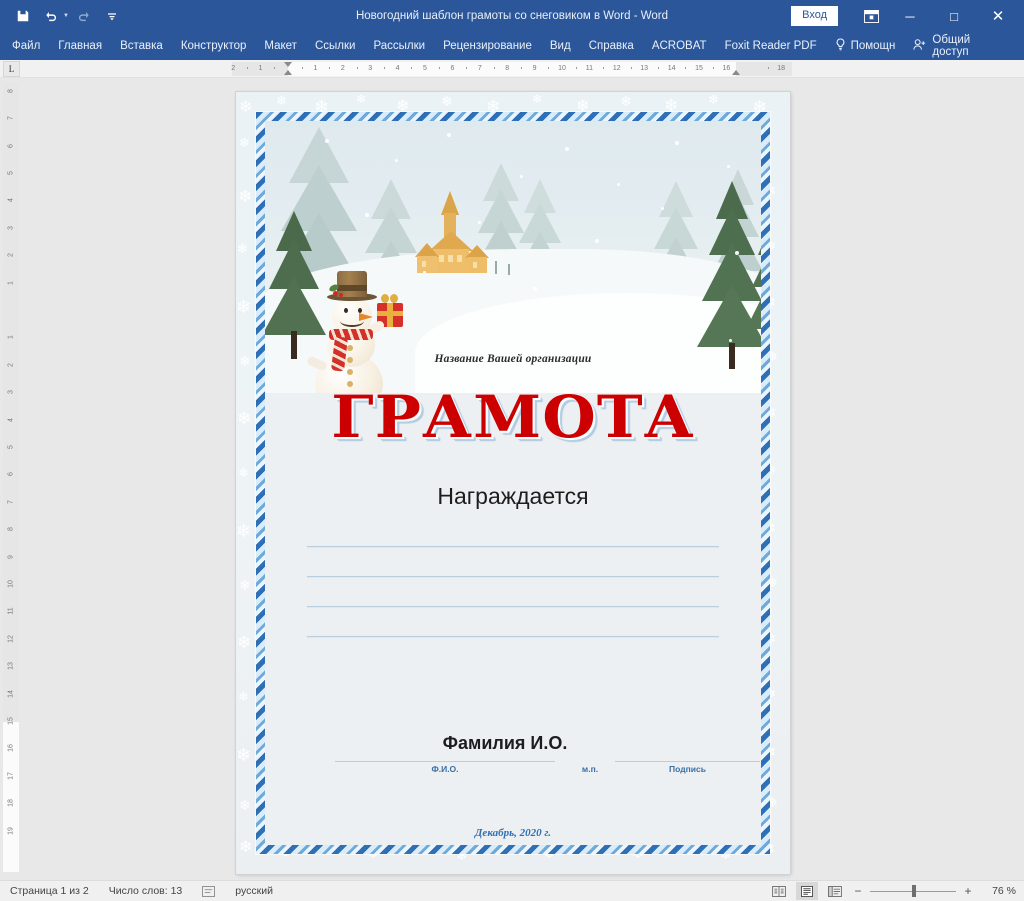  I want to click on tab-design: Конструктор, so click(214, 46).